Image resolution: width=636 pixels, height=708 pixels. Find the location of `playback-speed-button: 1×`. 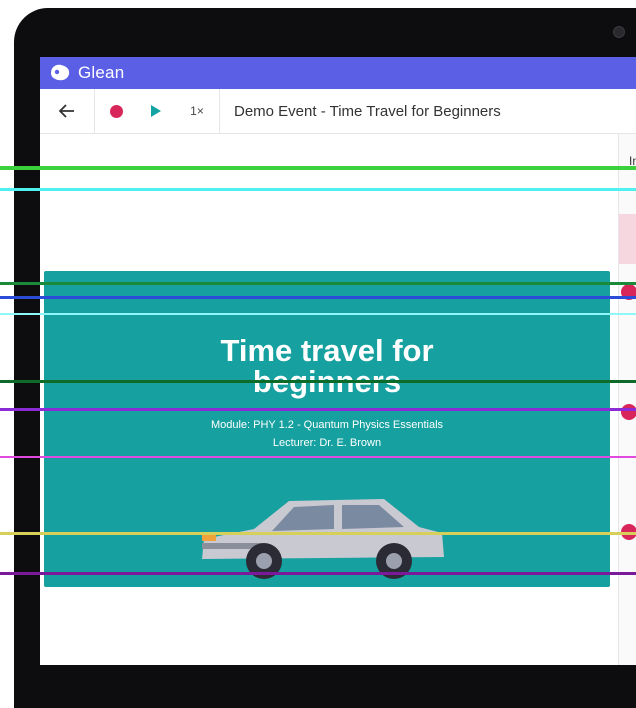

playback-speed-button: 1× is located at coordinates (197, 111).